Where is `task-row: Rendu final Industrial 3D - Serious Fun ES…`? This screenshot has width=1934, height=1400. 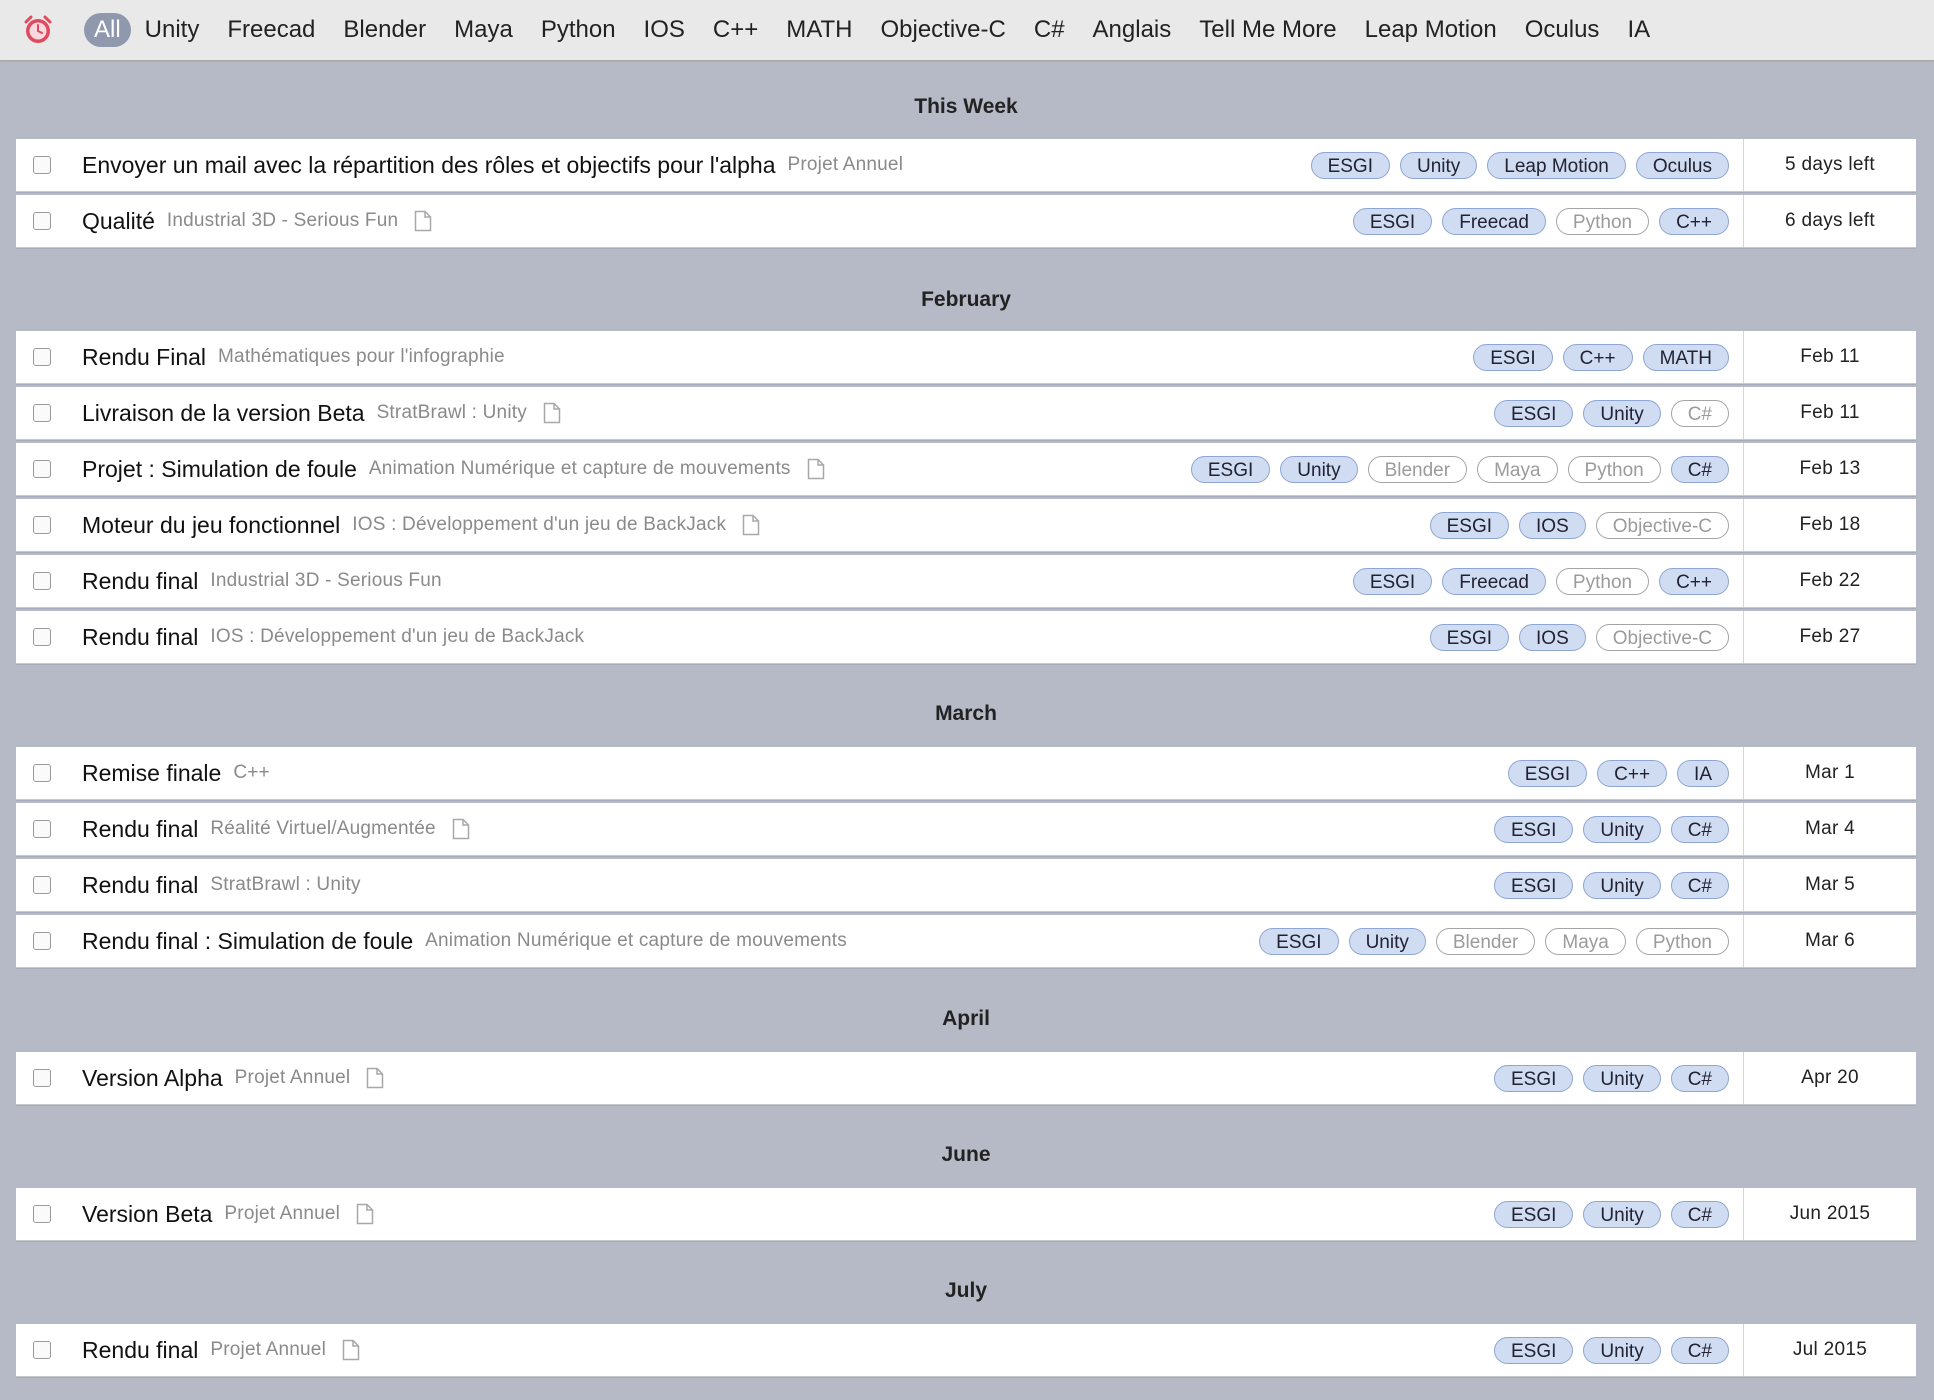 task-row: Rendu final Industrial 3D - Serious Fun ES… is located at coordinates (966, 581).